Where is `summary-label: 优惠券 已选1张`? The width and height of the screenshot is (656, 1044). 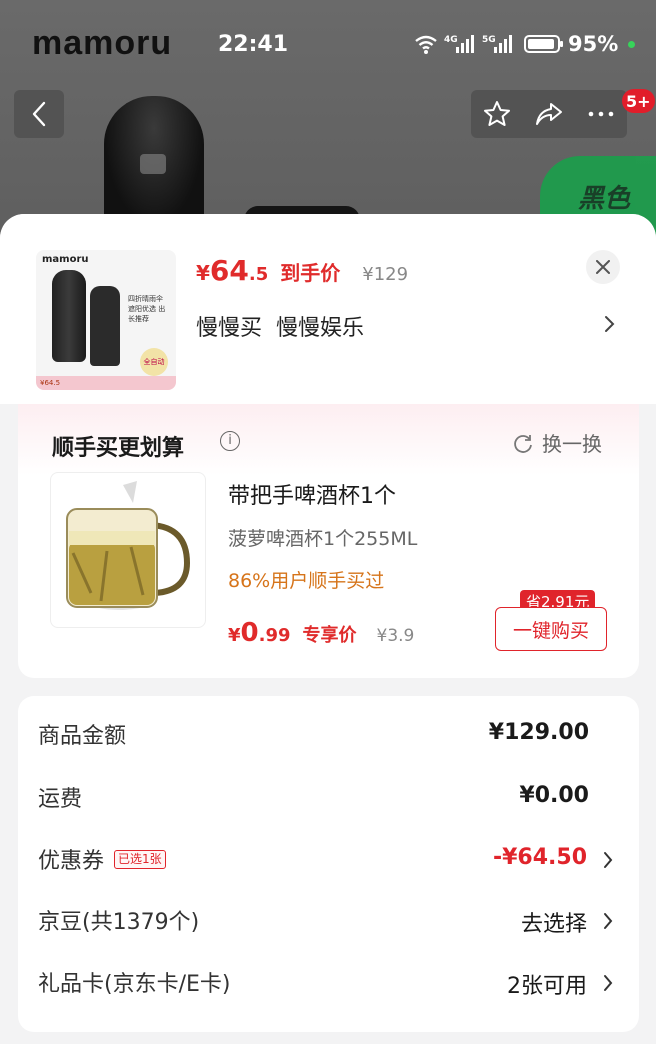 summary-label: 优惠券 已选1张 is located at coordinates (102, 859).